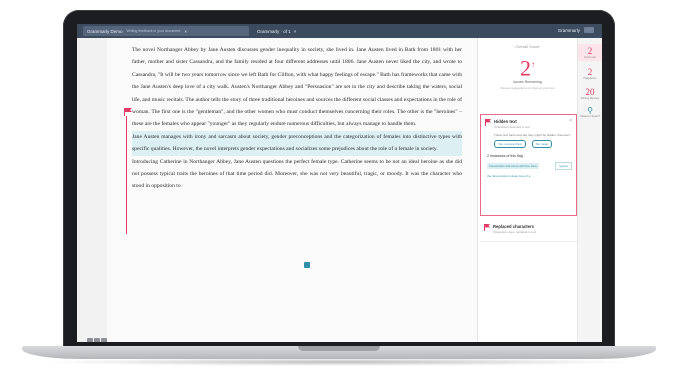  Describe the element at coordinates (104, 340) in the screenshot. I see `page-next-button` at that location.